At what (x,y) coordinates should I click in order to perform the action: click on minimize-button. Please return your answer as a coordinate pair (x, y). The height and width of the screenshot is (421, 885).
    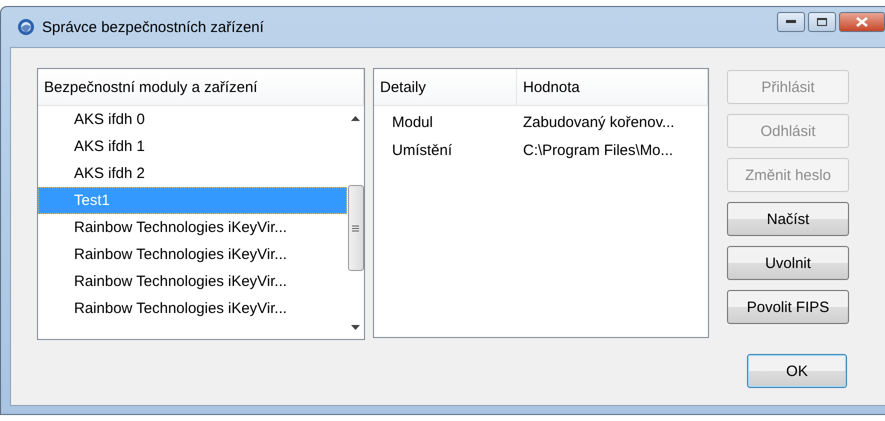
    Looking at the image, I should click on (791, 22).